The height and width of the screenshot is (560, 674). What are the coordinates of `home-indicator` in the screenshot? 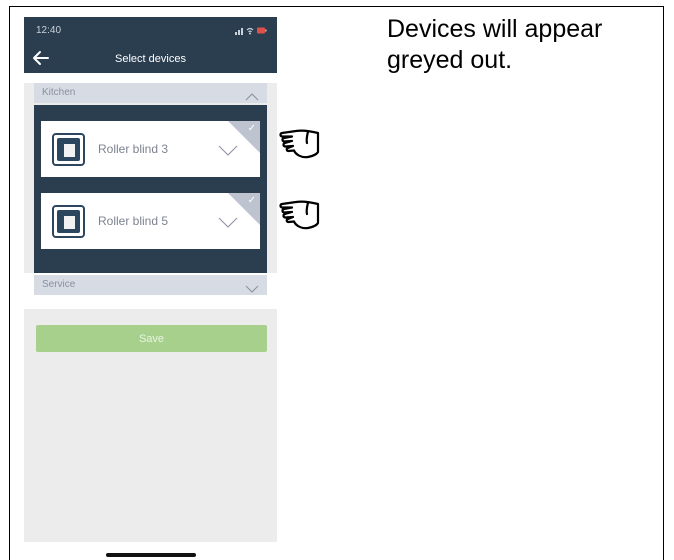 It's located at (151, 555).